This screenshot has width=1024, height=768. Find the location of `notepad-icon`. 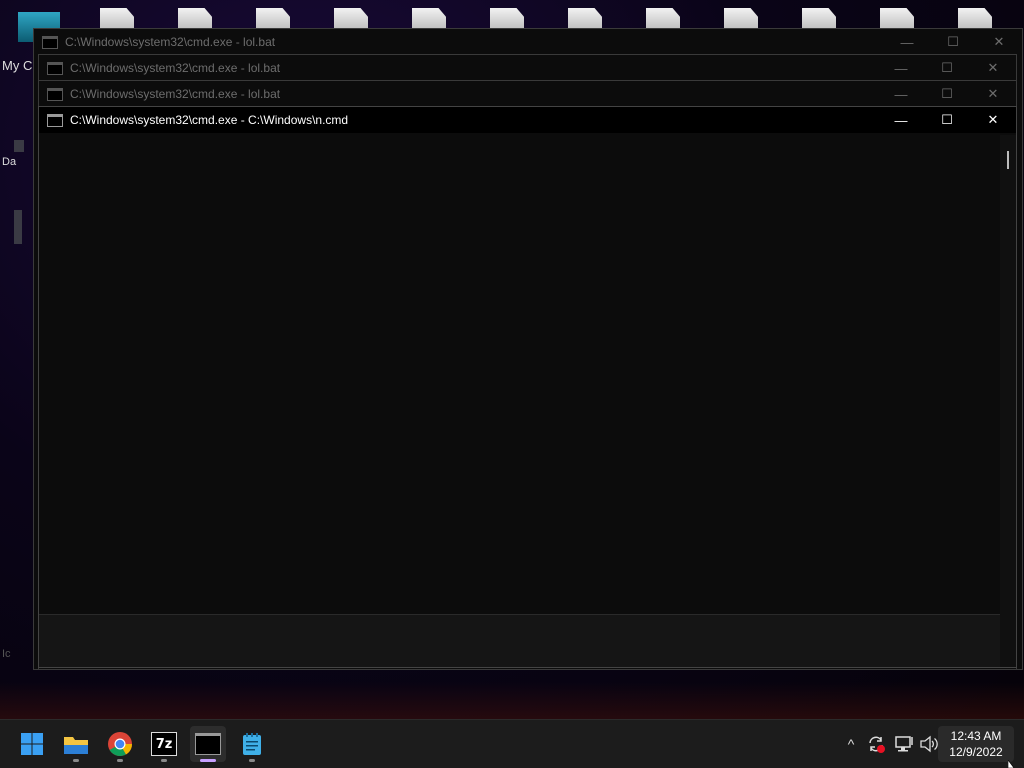

notepad-icon is located at coordinates (252, 744).